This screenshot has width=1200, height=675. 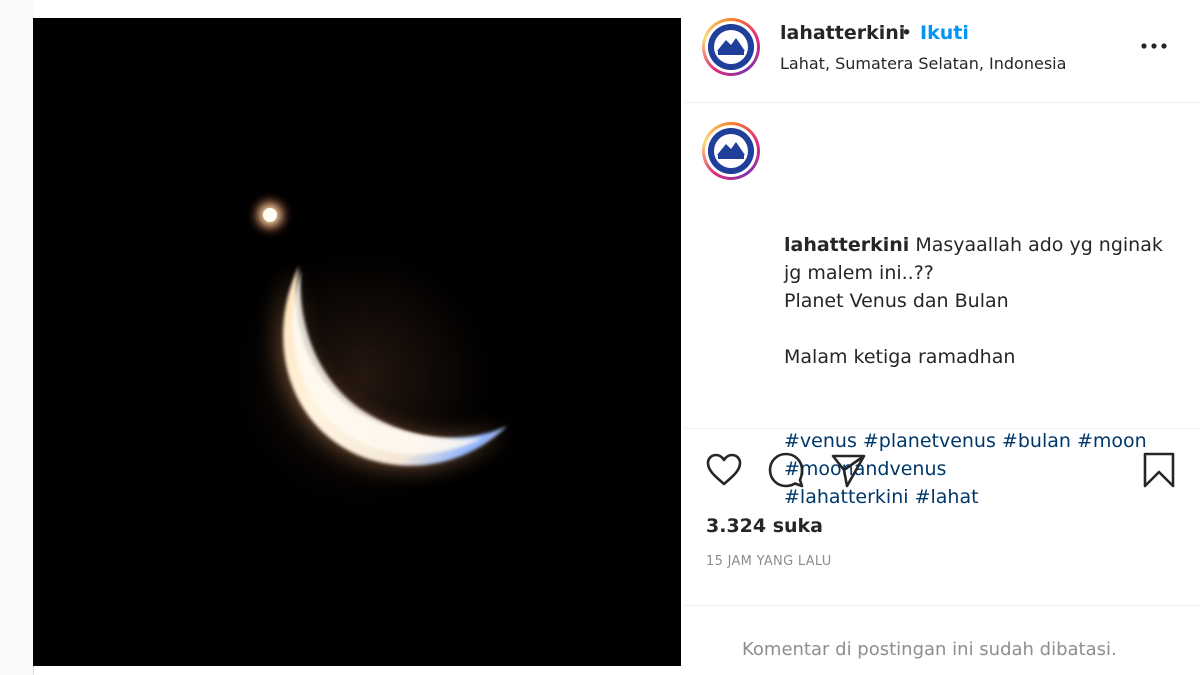 I want to click on heart-icon, so click(x=724, y=470).